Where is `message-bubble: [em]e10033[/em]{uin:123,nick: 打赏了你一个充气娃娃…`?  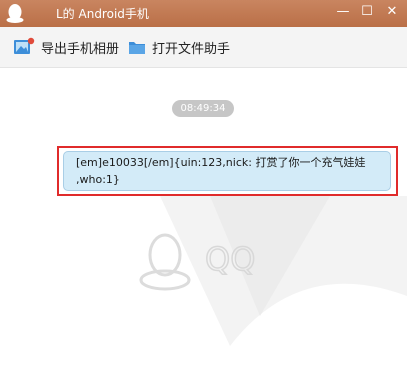 message-bubble: [em]e10033[/em]{uin:123,nick: 打赏了你一个充气娃娃… is located at coordinates (227, 171).